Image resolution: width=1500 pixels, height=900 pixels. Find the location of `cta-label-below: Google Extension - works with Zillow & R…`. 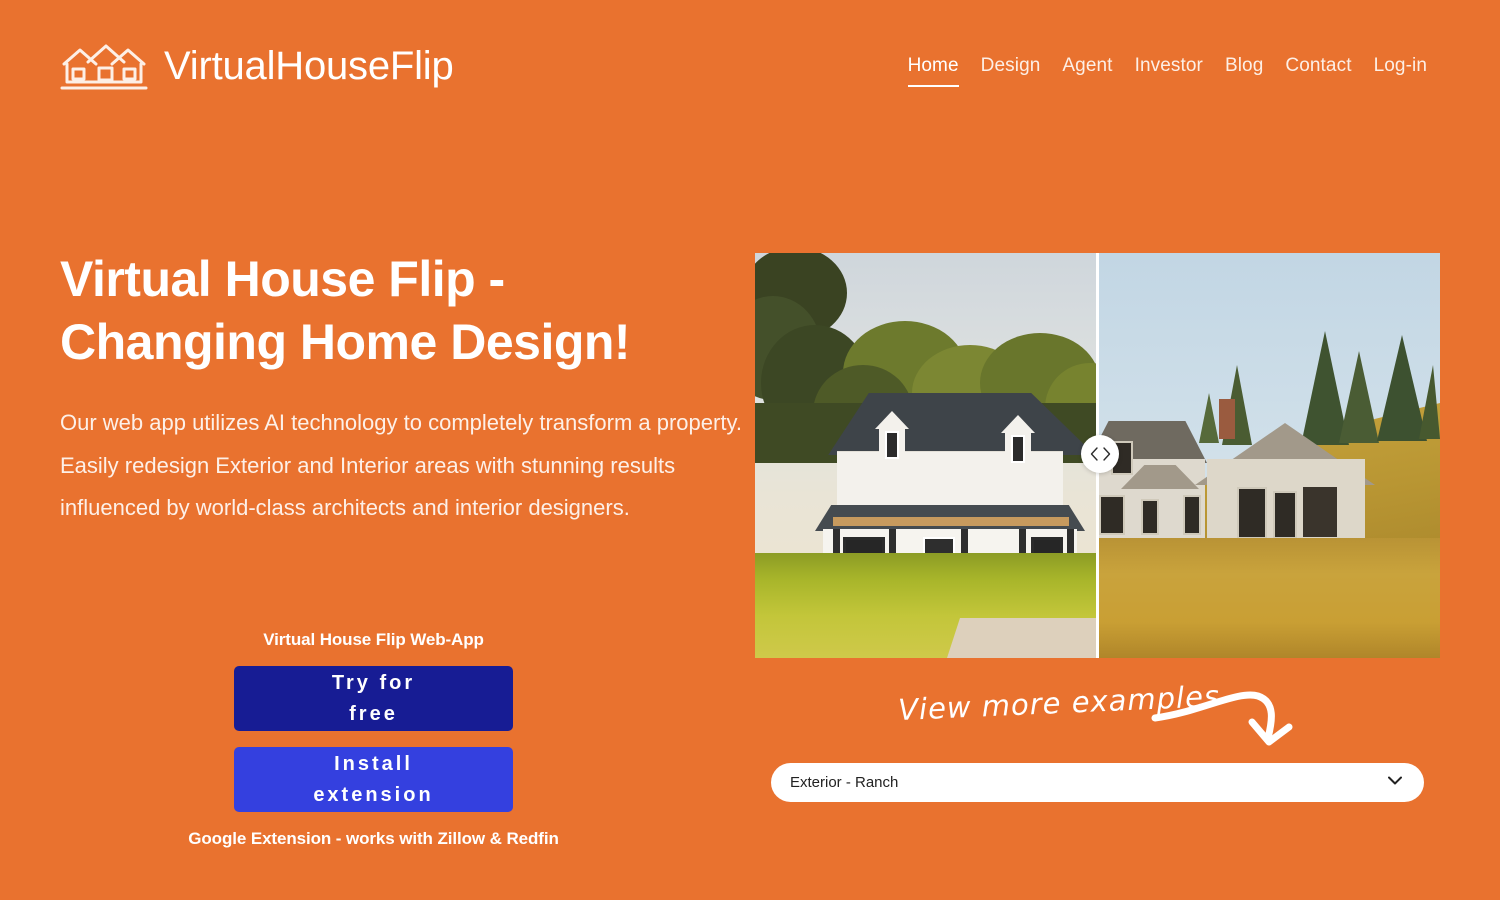

cta-label-below: Google Extension - works with Zillow & R… is located at coordinates (373, 838).